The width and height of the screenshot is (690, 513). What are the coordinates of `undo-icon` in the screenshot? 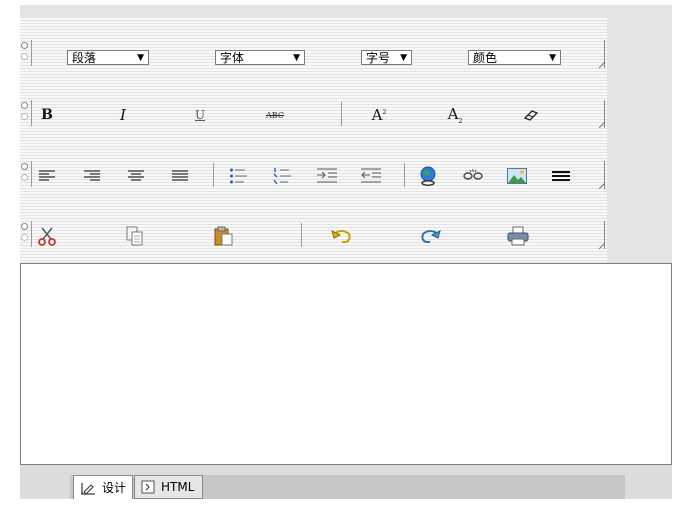 It's located at (341, 236).